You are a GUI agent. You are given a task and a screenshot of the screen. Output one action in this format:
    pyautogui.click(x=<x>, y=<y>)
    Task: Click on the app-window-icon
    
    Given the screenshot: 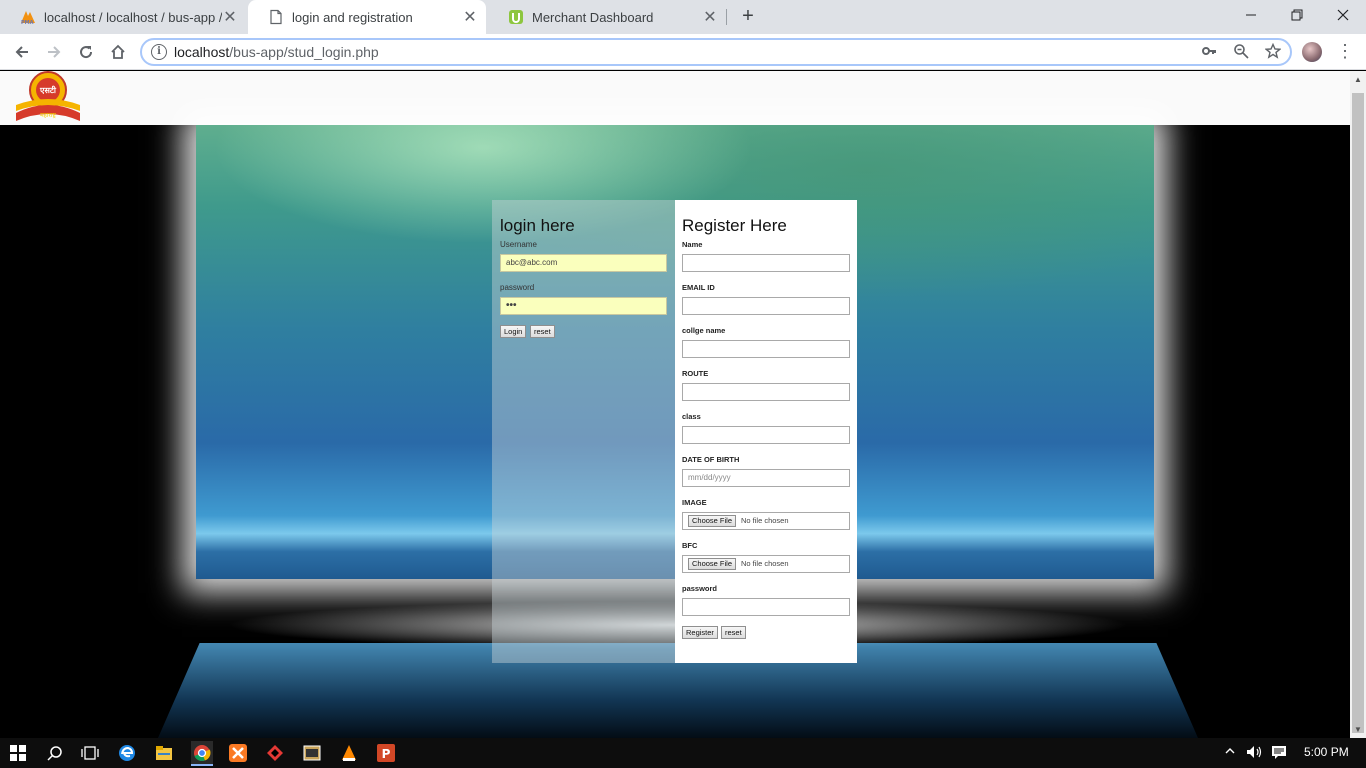 What is the action you would take?
    pyautogui.click(x=312, y=753)
    